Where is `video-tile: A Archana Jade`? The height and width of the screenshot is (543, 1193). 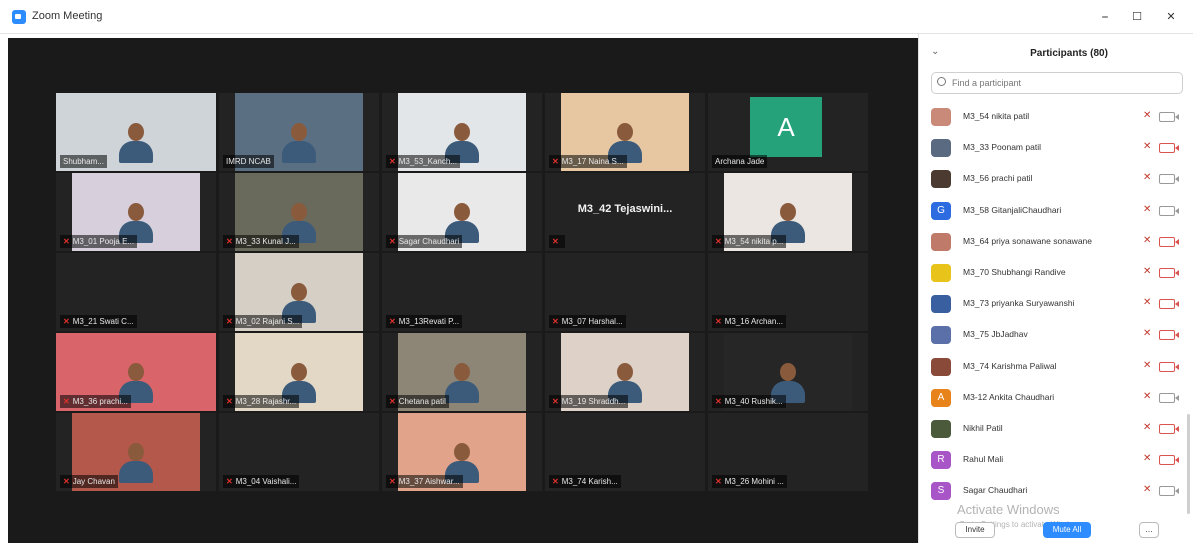 video-tile: A Archana Jade is located at coordinates (788, 132).